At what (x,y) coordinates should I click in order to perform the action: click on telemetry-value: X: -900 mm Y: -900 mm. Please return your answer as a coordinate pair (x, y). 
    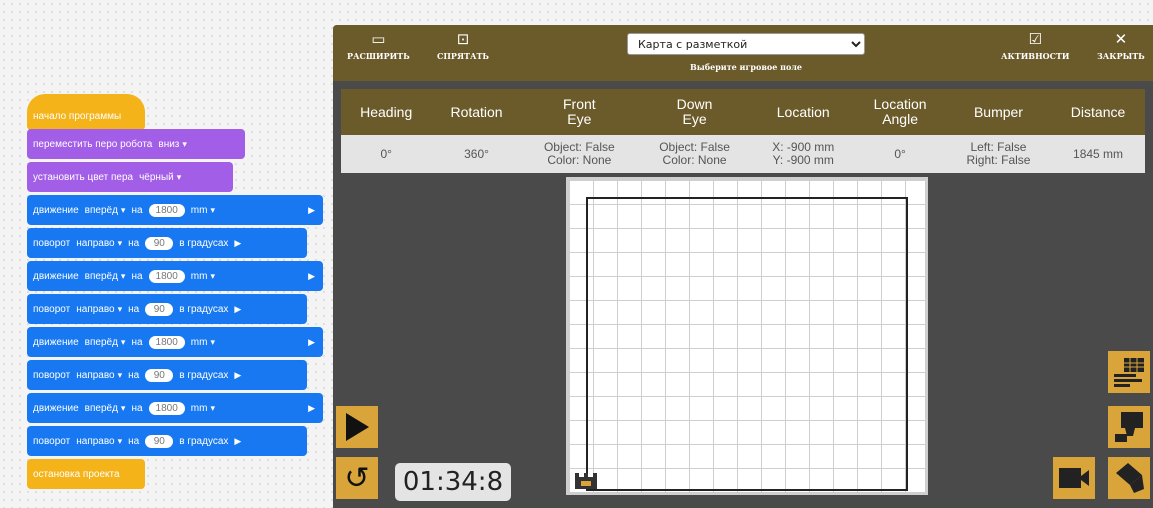
    Looking at the image, I should click on (803, 154).